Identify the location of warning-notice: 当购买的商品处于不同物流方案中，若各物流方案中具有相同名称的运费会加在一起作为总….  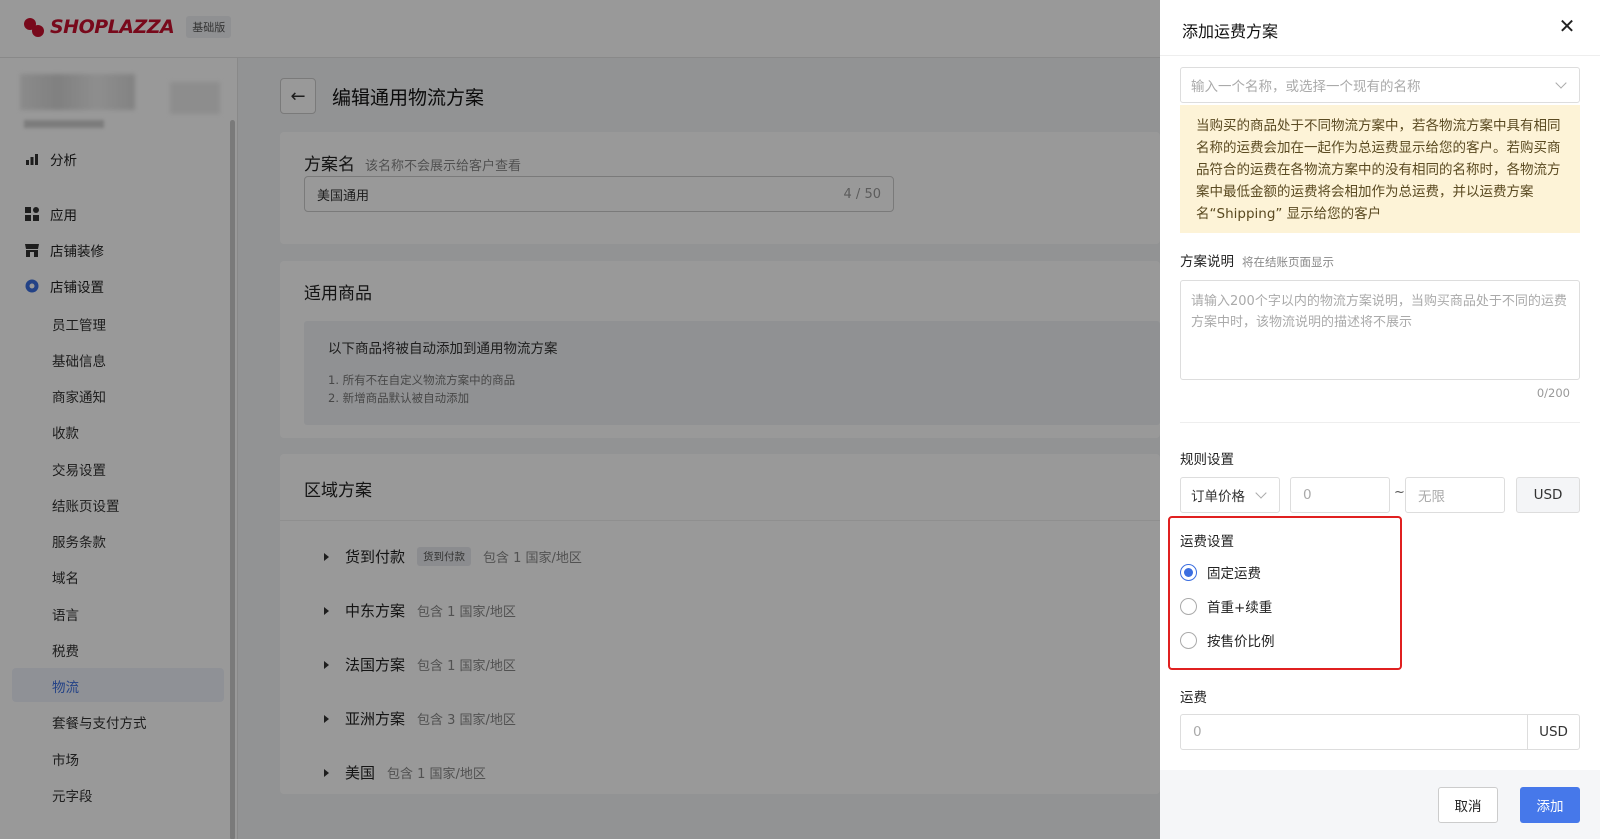
(1380, 169).